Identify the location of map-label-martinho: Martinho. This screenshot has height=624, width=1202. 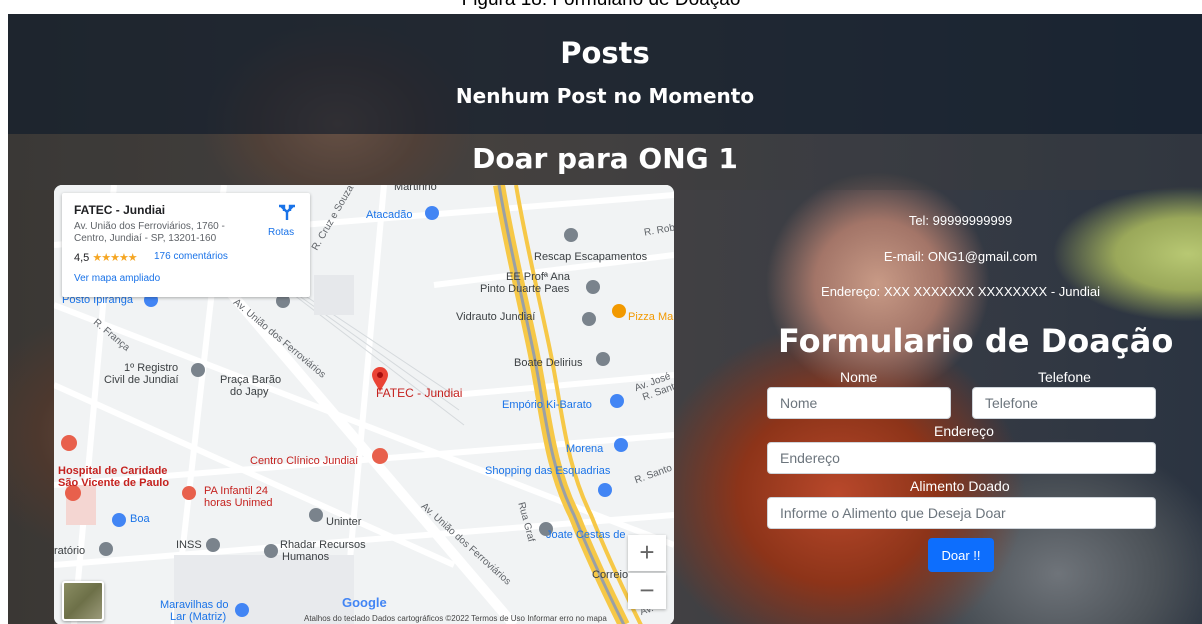
(415, 189).